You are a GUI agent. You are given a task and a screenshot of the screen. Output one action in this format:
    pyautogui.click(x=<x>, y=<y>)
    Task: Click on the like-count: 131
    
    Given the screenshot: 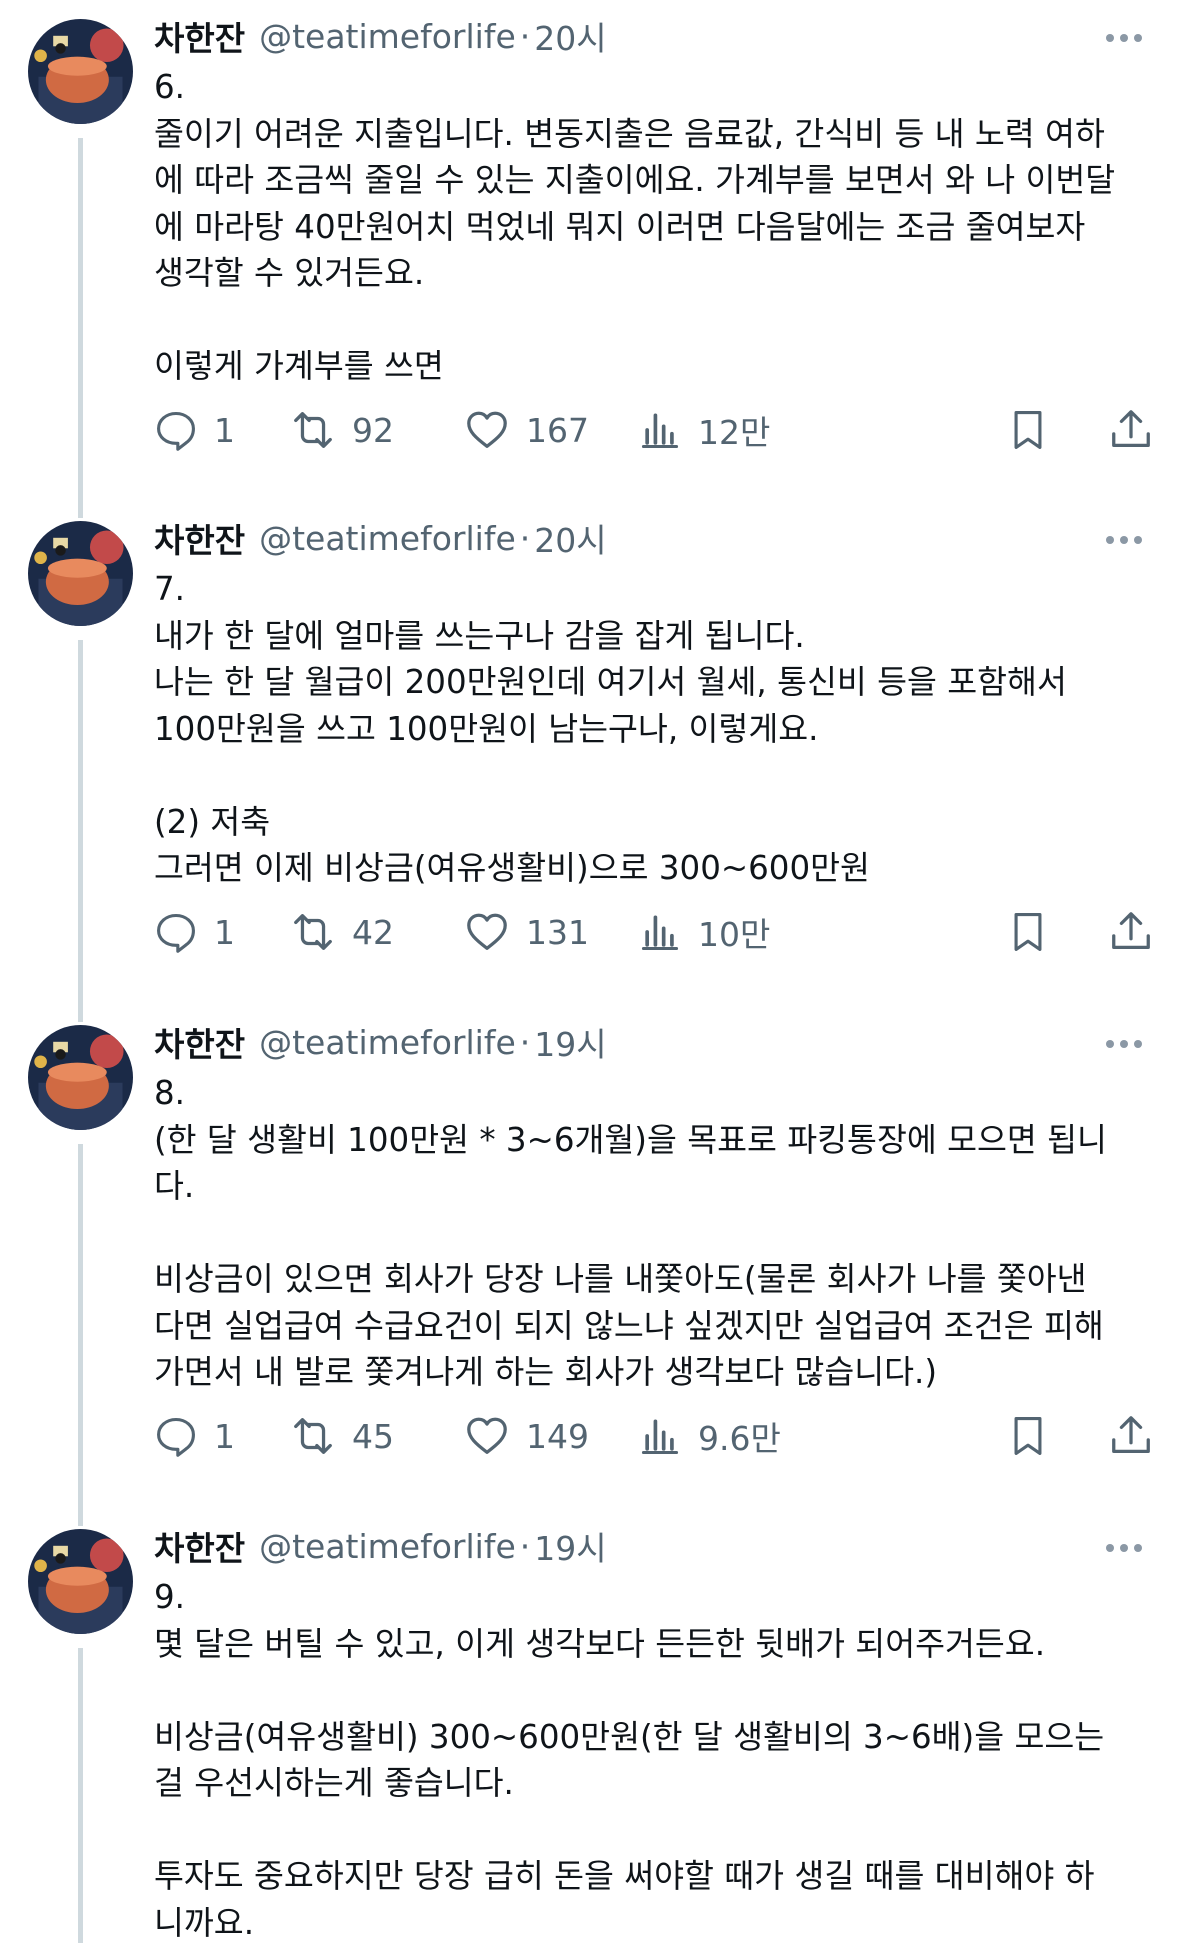 What is the action you would take?
    pyautogui.click(x=557, y=932)
    